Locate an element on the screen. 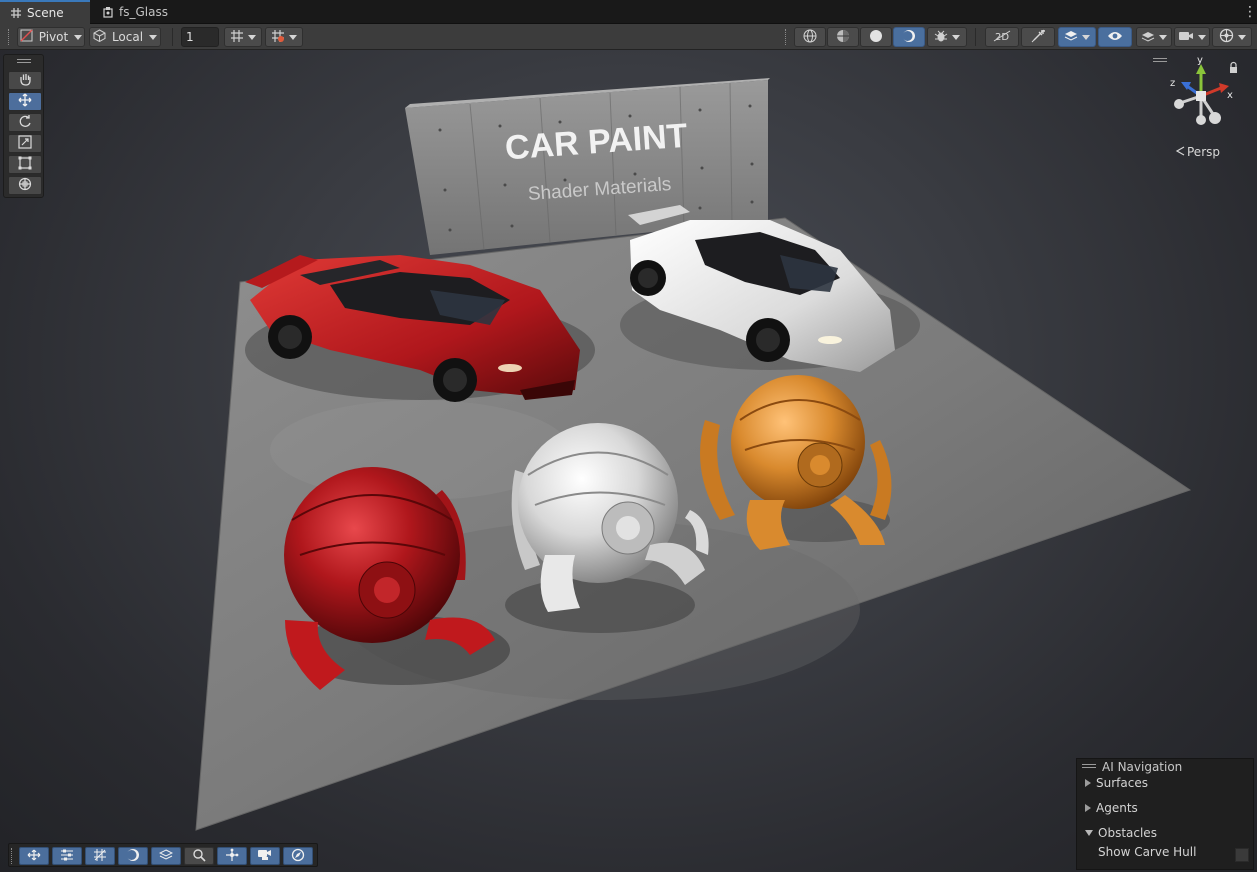 The image size is (1257, 872). layers-icon is located at coordinates (1148, 37).